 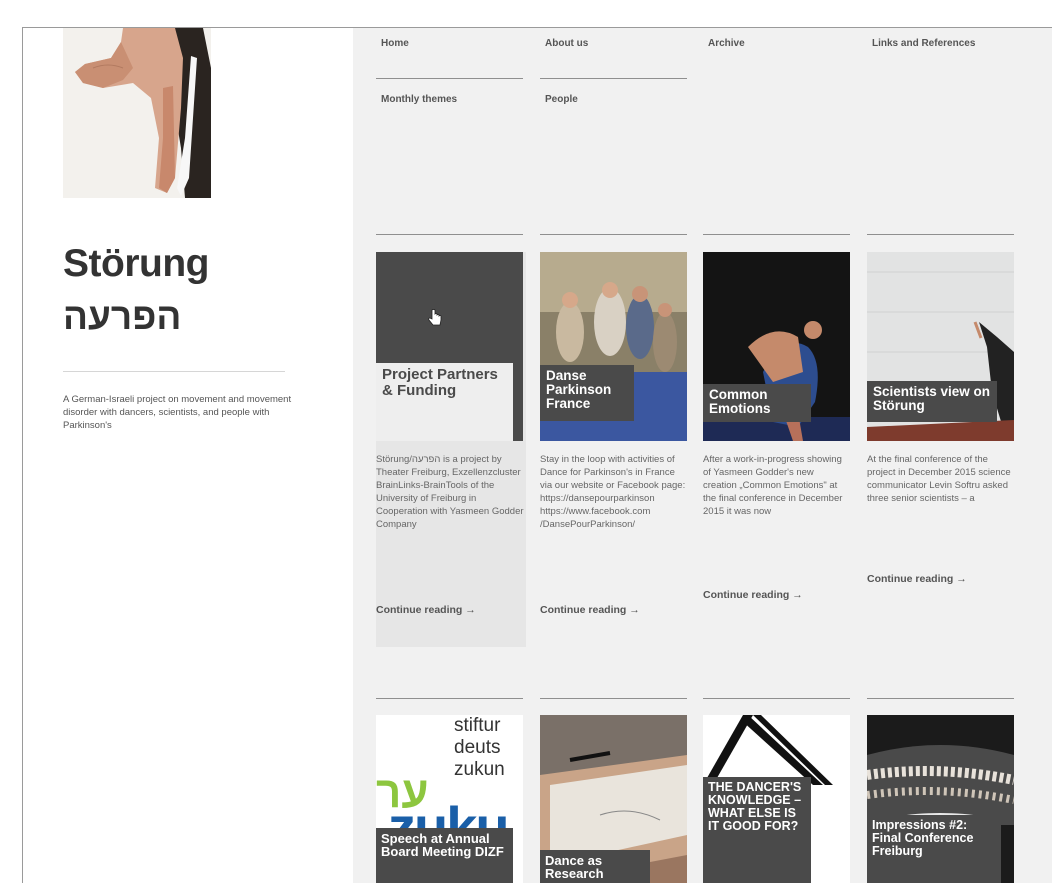 What do you see at coordinates (444, 402) in the screenshot?
I see `post-title: Project Partners & Funding` at bounding box center [444, 402].